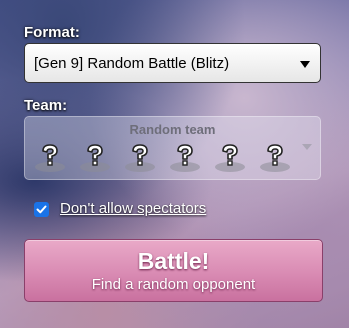 Image resolution: width=349 pixels, height=328 pixels. I want to click on team-chevron-down-icon, so click(307, 147).